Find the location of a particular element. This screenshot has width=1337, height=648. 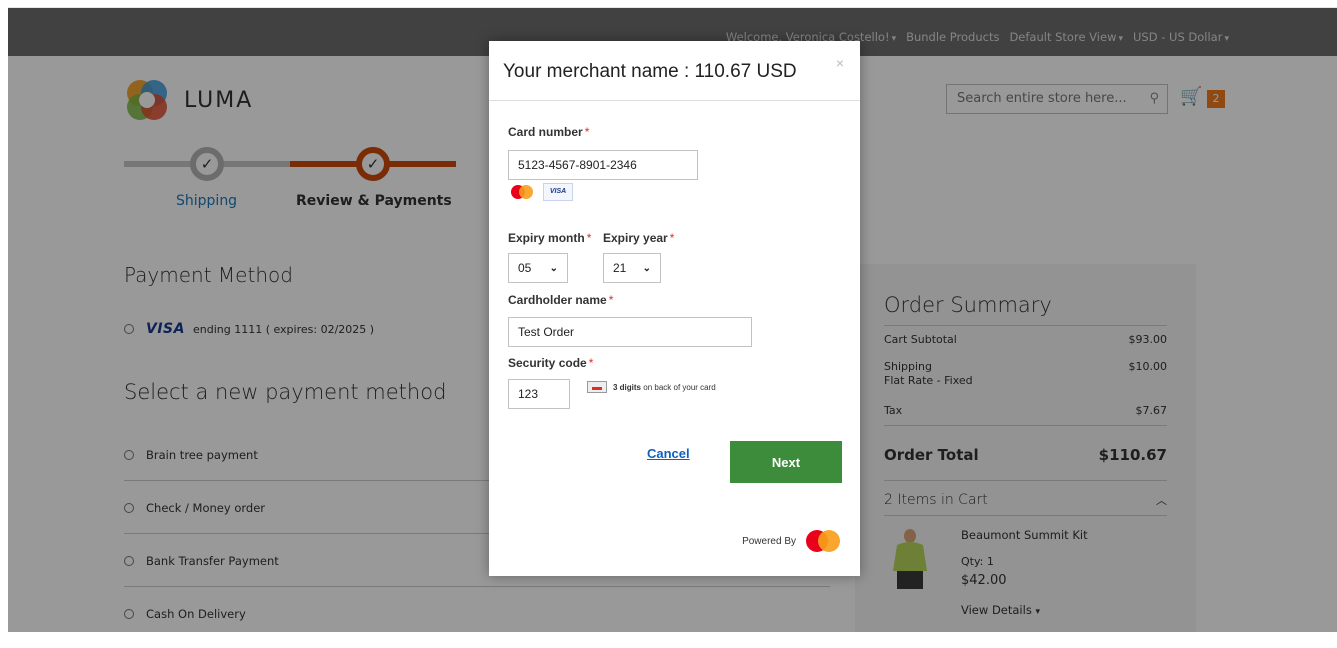

modal-header: Your merchant name : 110.67 USD × is located at coordinates (674, 71).